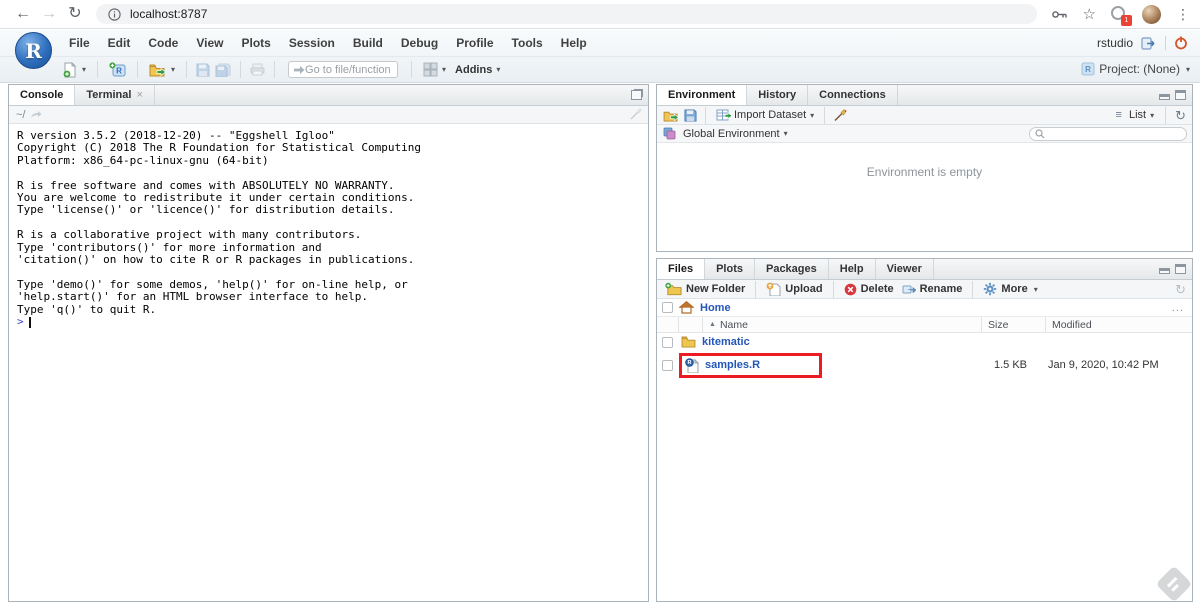 The width and height of the screenshot is (1200, 614). Describe the element at coordinates (223, 70) in the screenshot. I see `save-all-icon` at that location.